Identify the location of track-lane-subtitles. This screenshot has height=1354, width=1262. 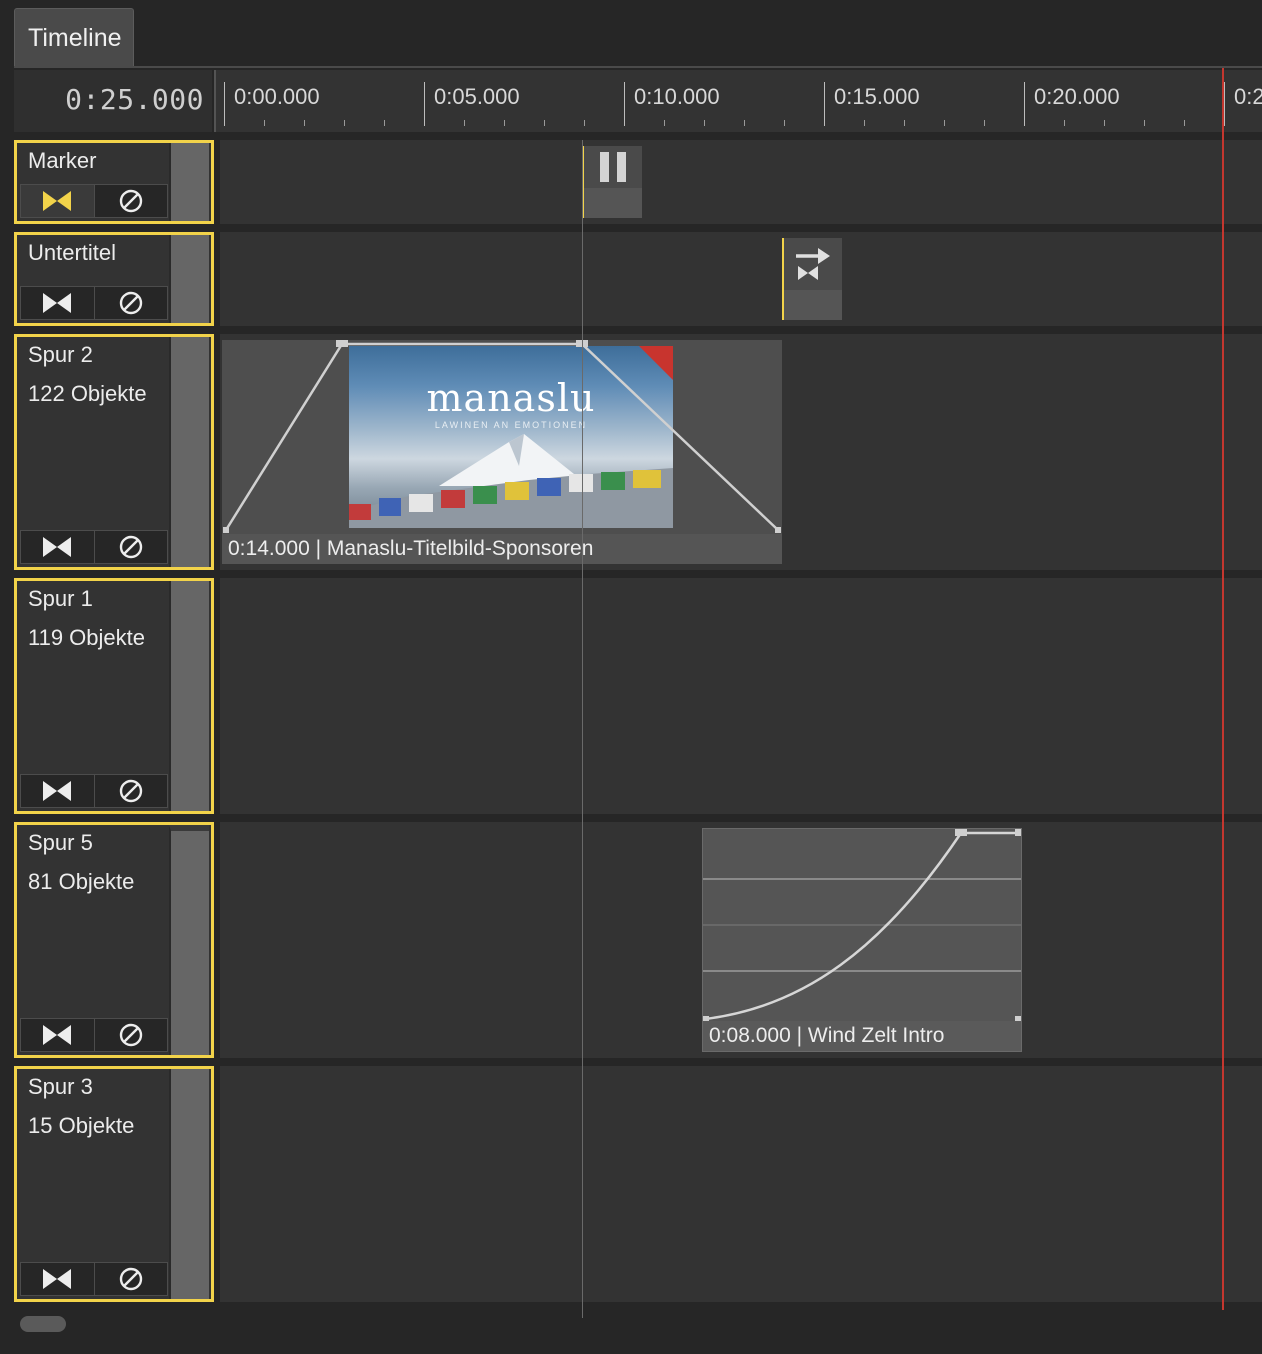
(741, 279).